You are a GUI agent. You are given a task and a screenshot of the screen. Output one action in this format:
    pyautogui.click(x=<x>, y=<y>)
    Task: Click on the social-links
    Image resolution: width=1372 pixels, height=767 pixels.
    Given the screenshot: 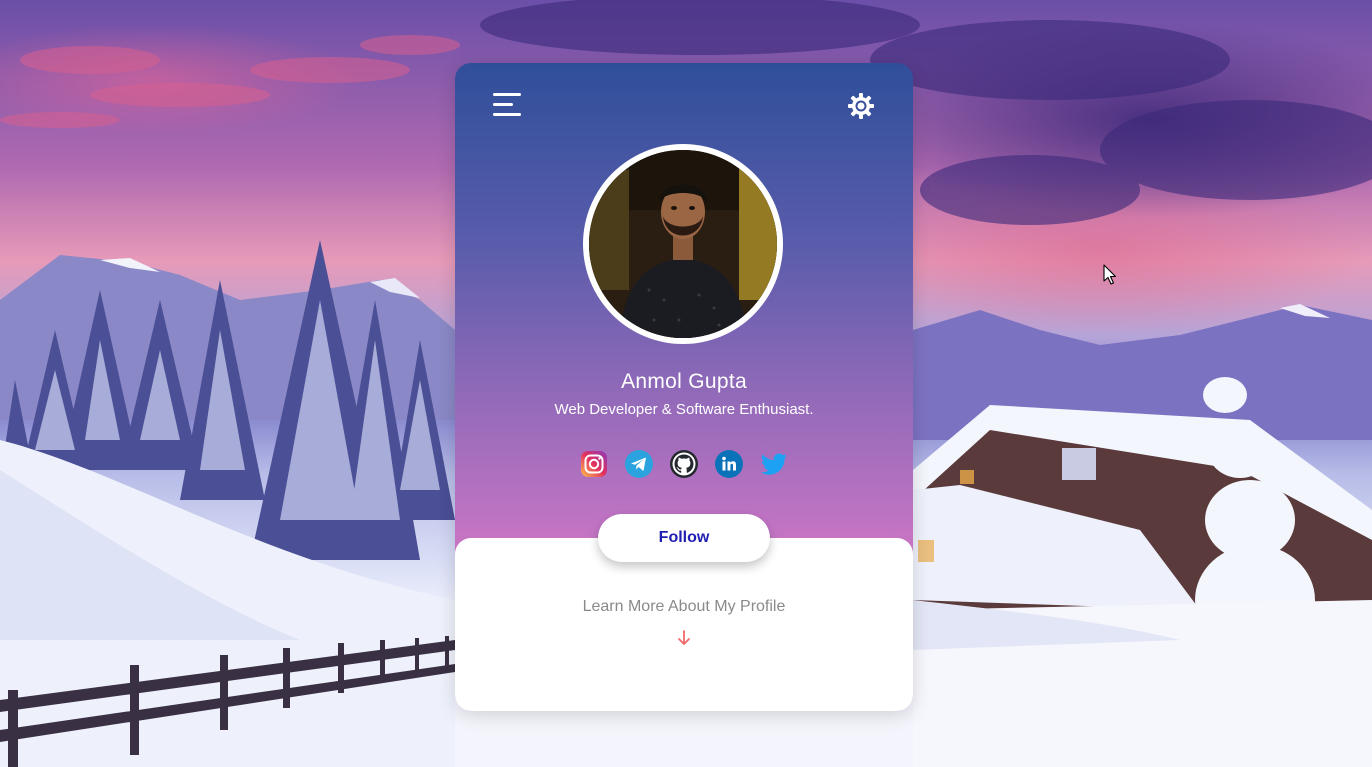 What is the action you would take?
    pyautogui.click(x=685, y=465)
    